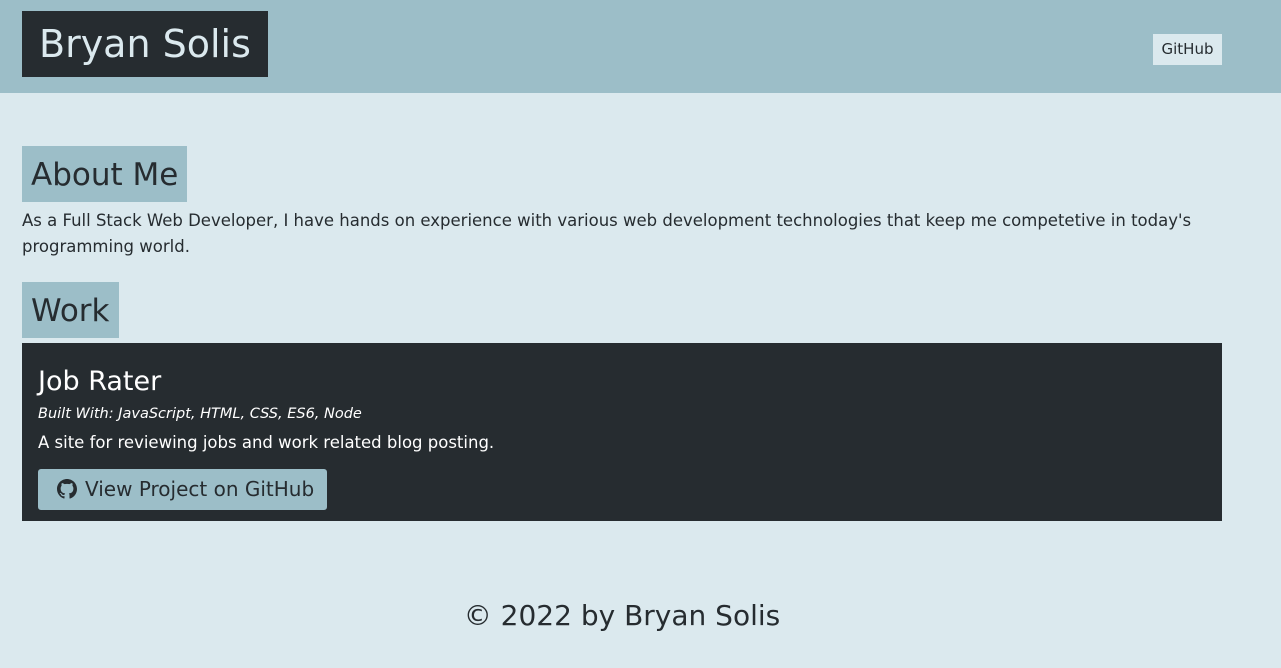 This screenshot has width=1281, height=668. What do you see at coordinates (105, 174) in the screenshot?
I see `about-heading: About Me` at bounding box center [105, 174].